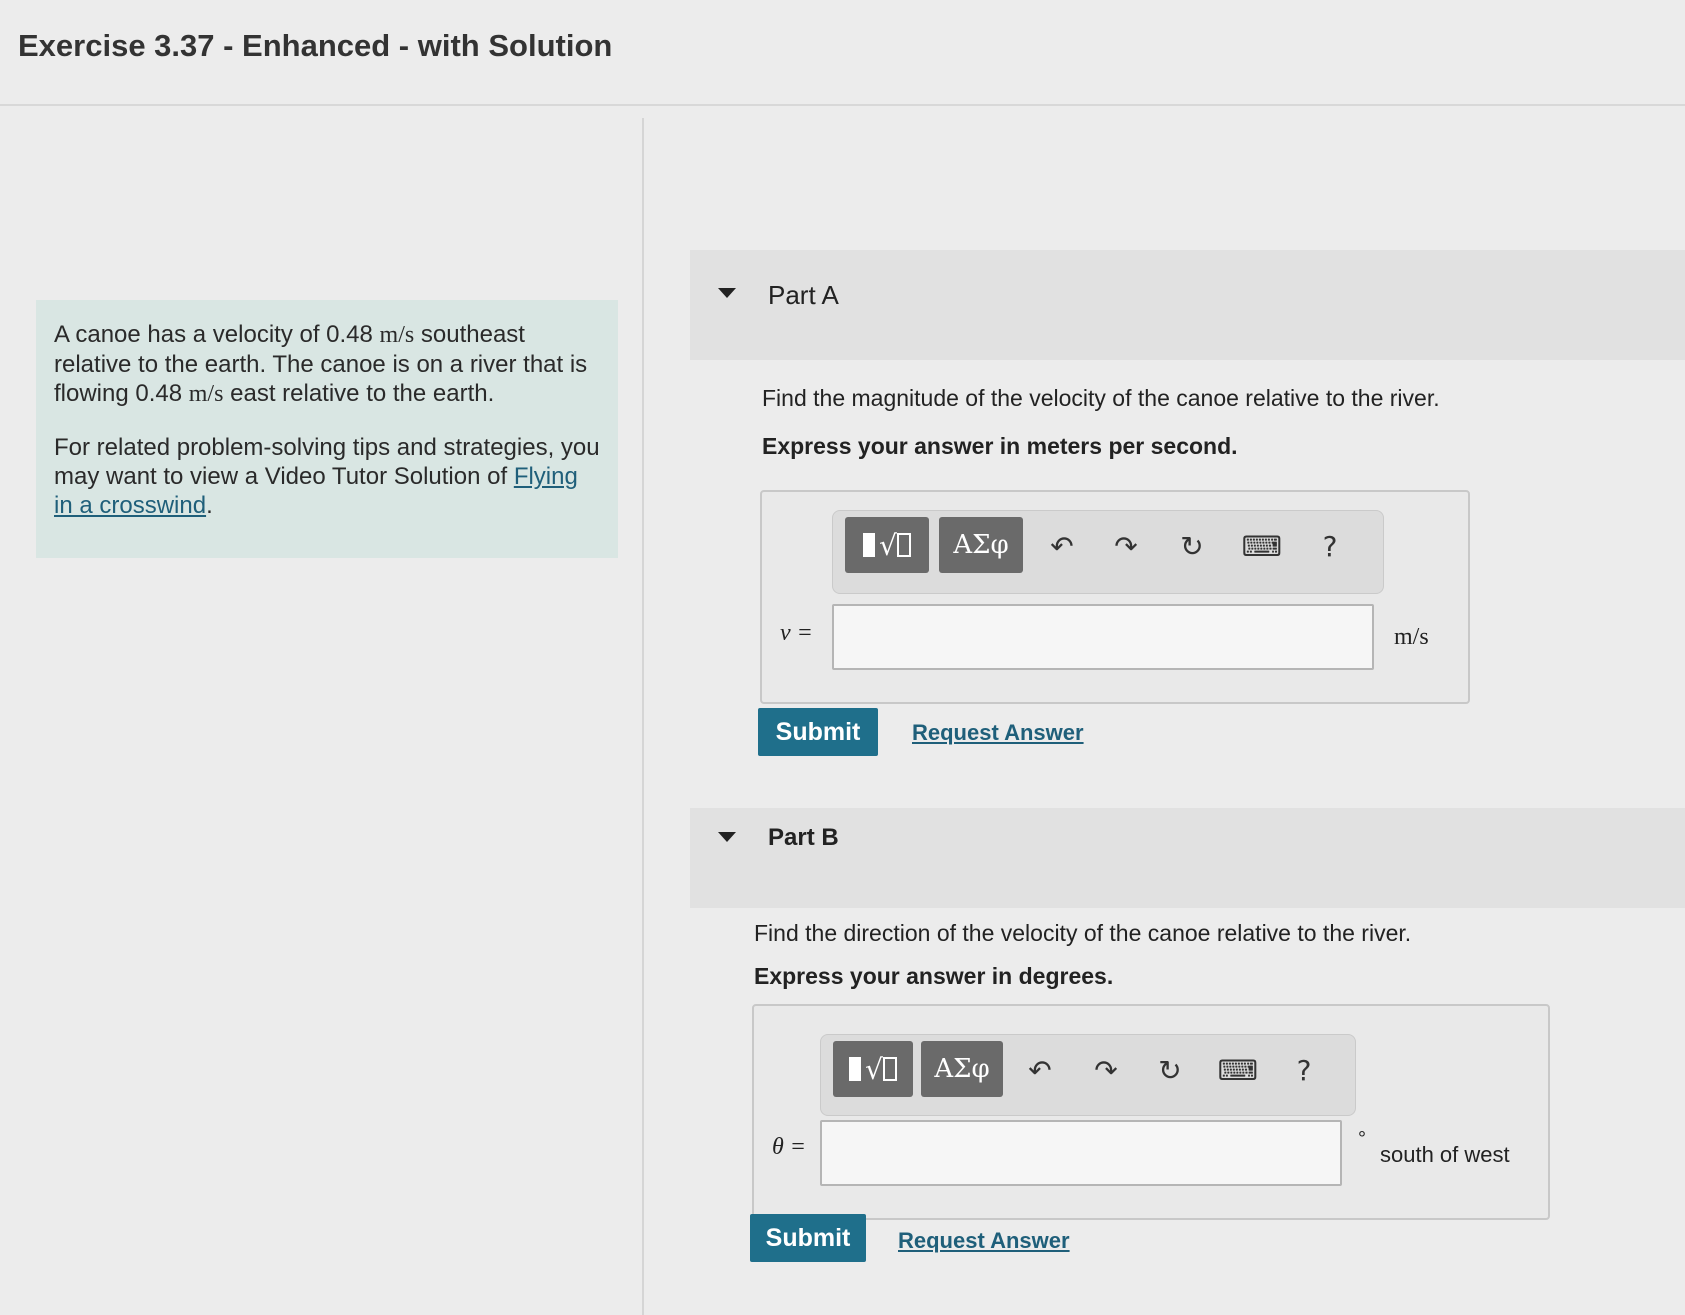 The image size is (1685, 1315). I want to click on part-a-submit-button: Submit, so click(818, 732).